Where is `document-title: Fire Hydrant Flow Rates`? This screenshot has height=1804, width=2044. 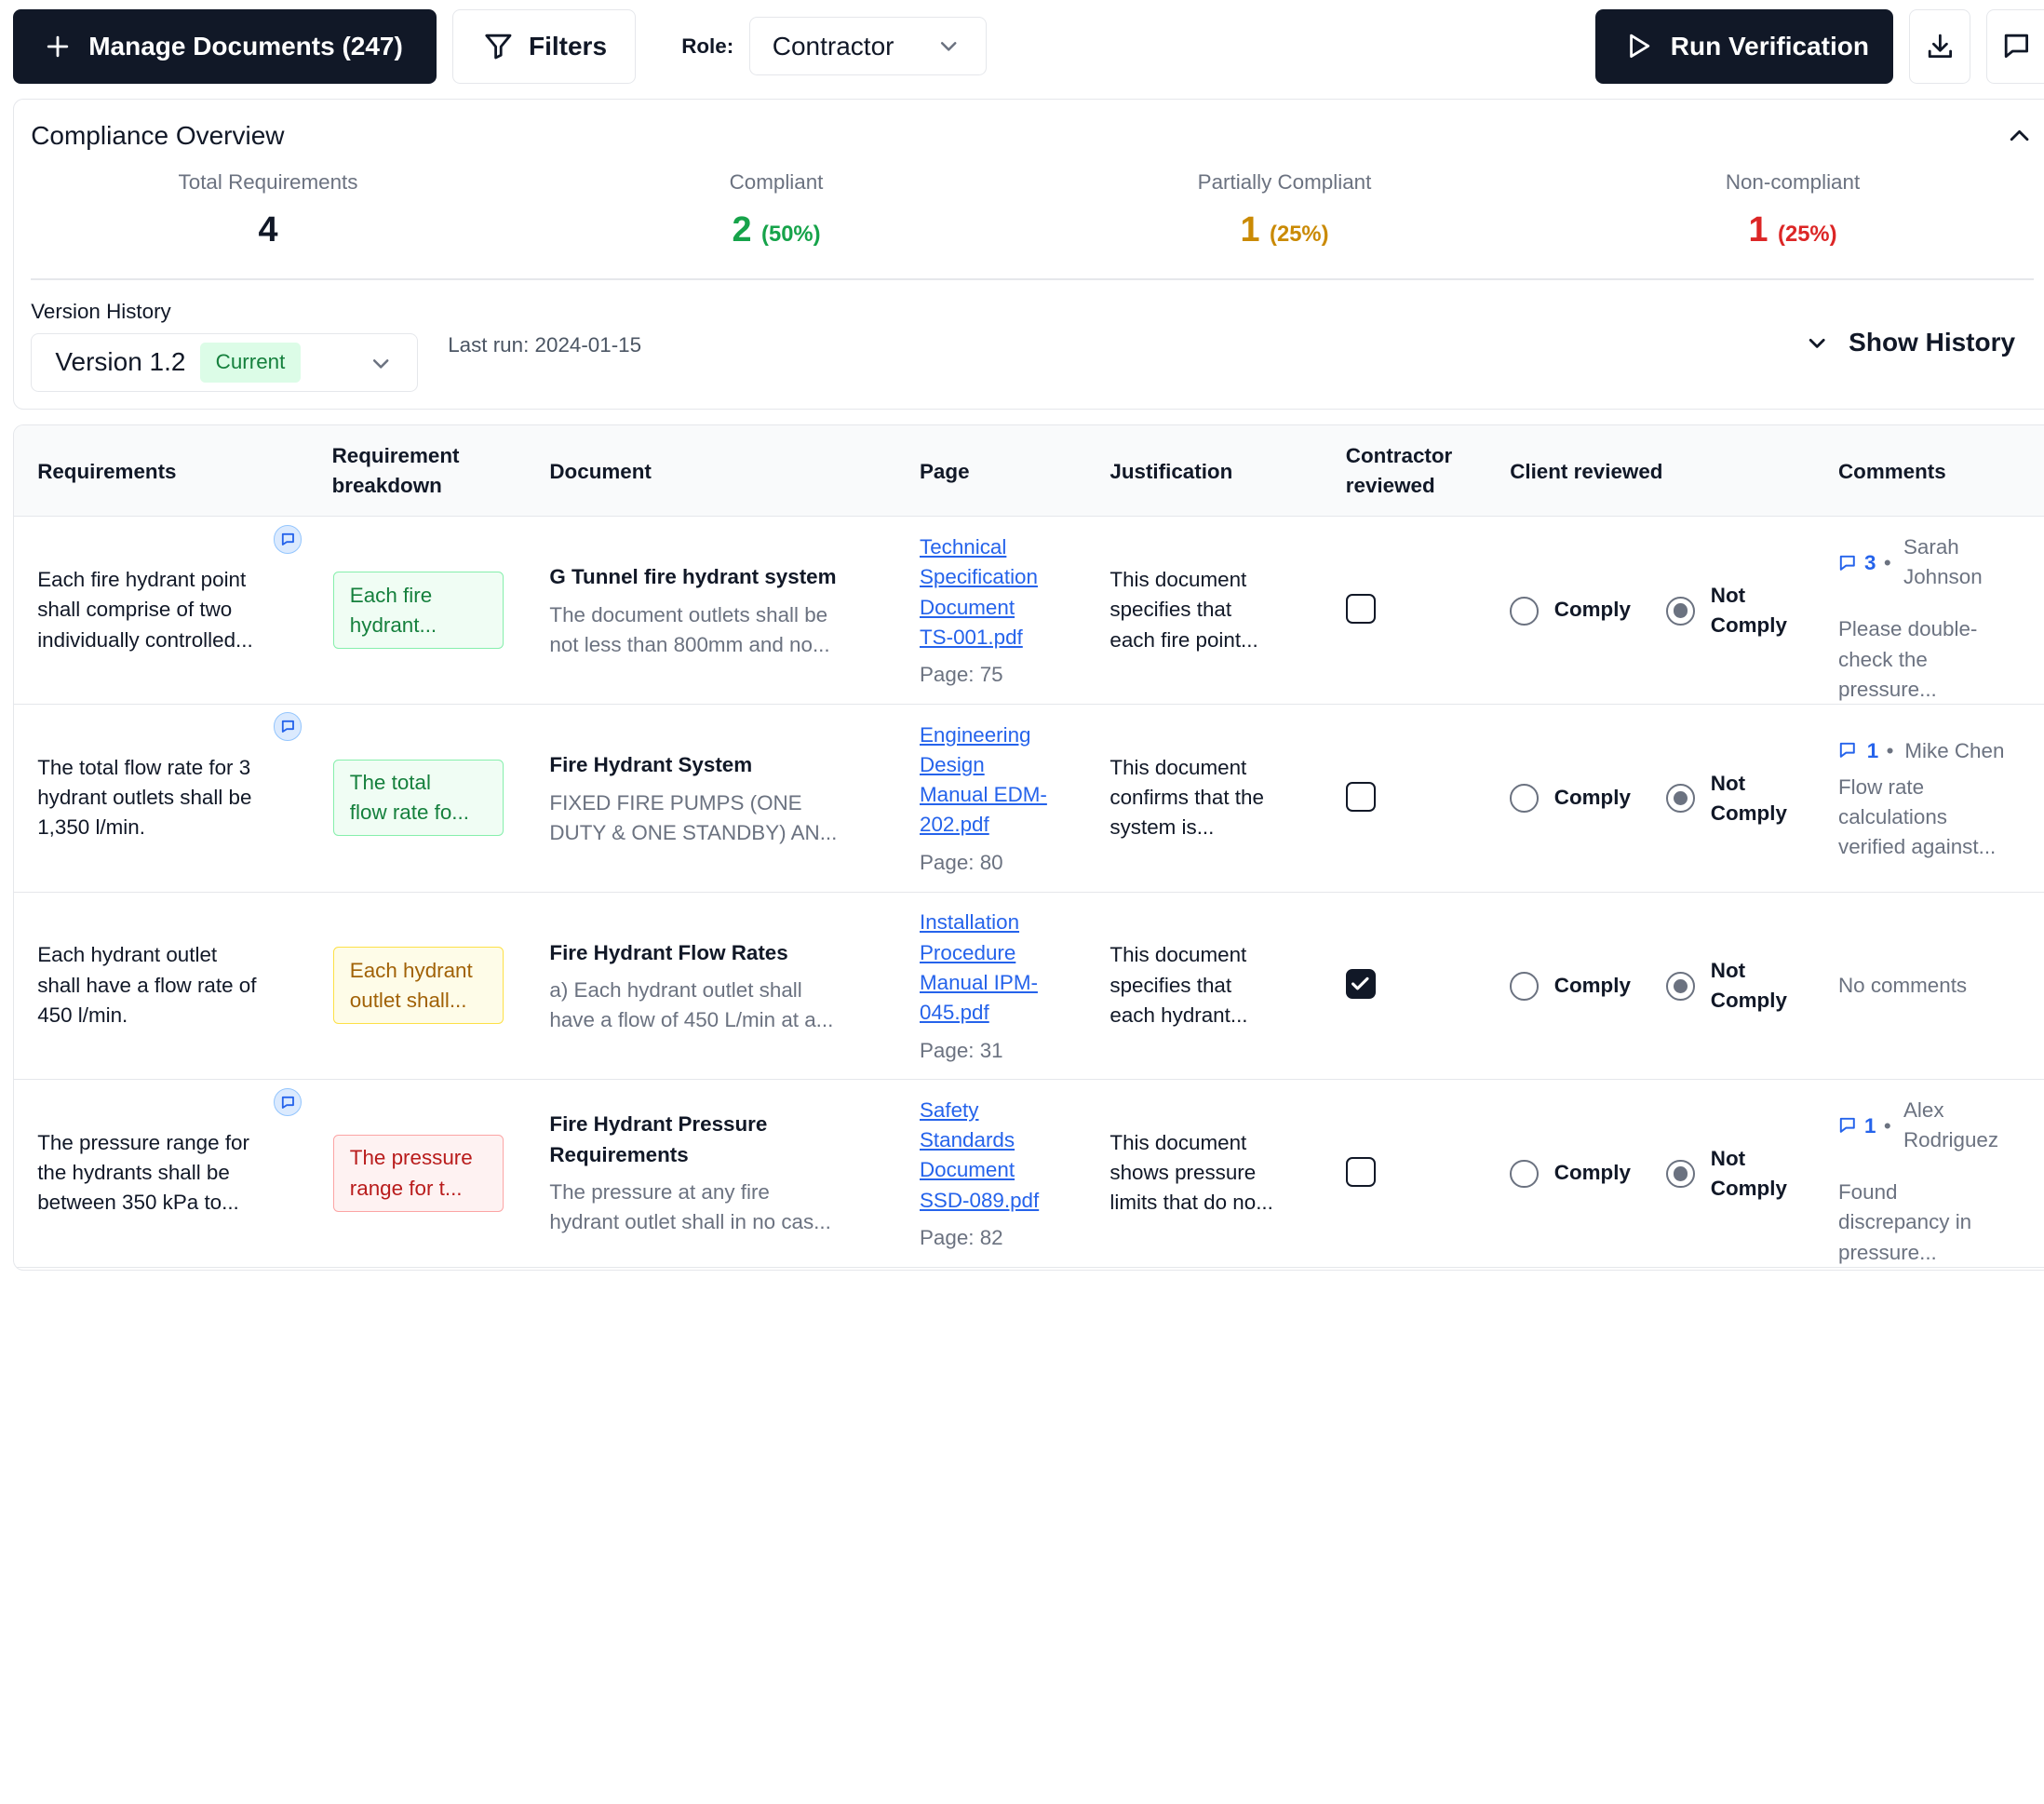 document-title: Fire Hydrant Flow Rates is located at coordinates (719, 953).